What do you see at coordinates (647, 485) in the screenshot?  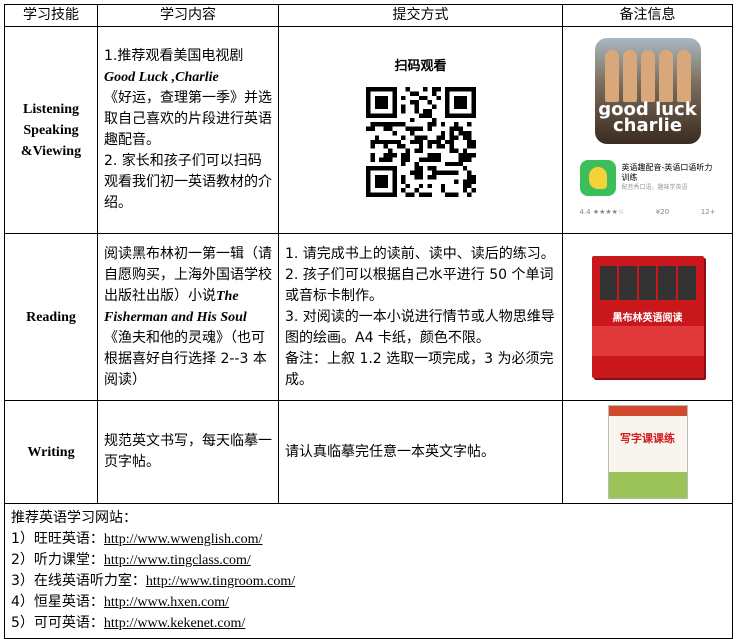 I see `cover-bottom` at bounding box center [647, 485].